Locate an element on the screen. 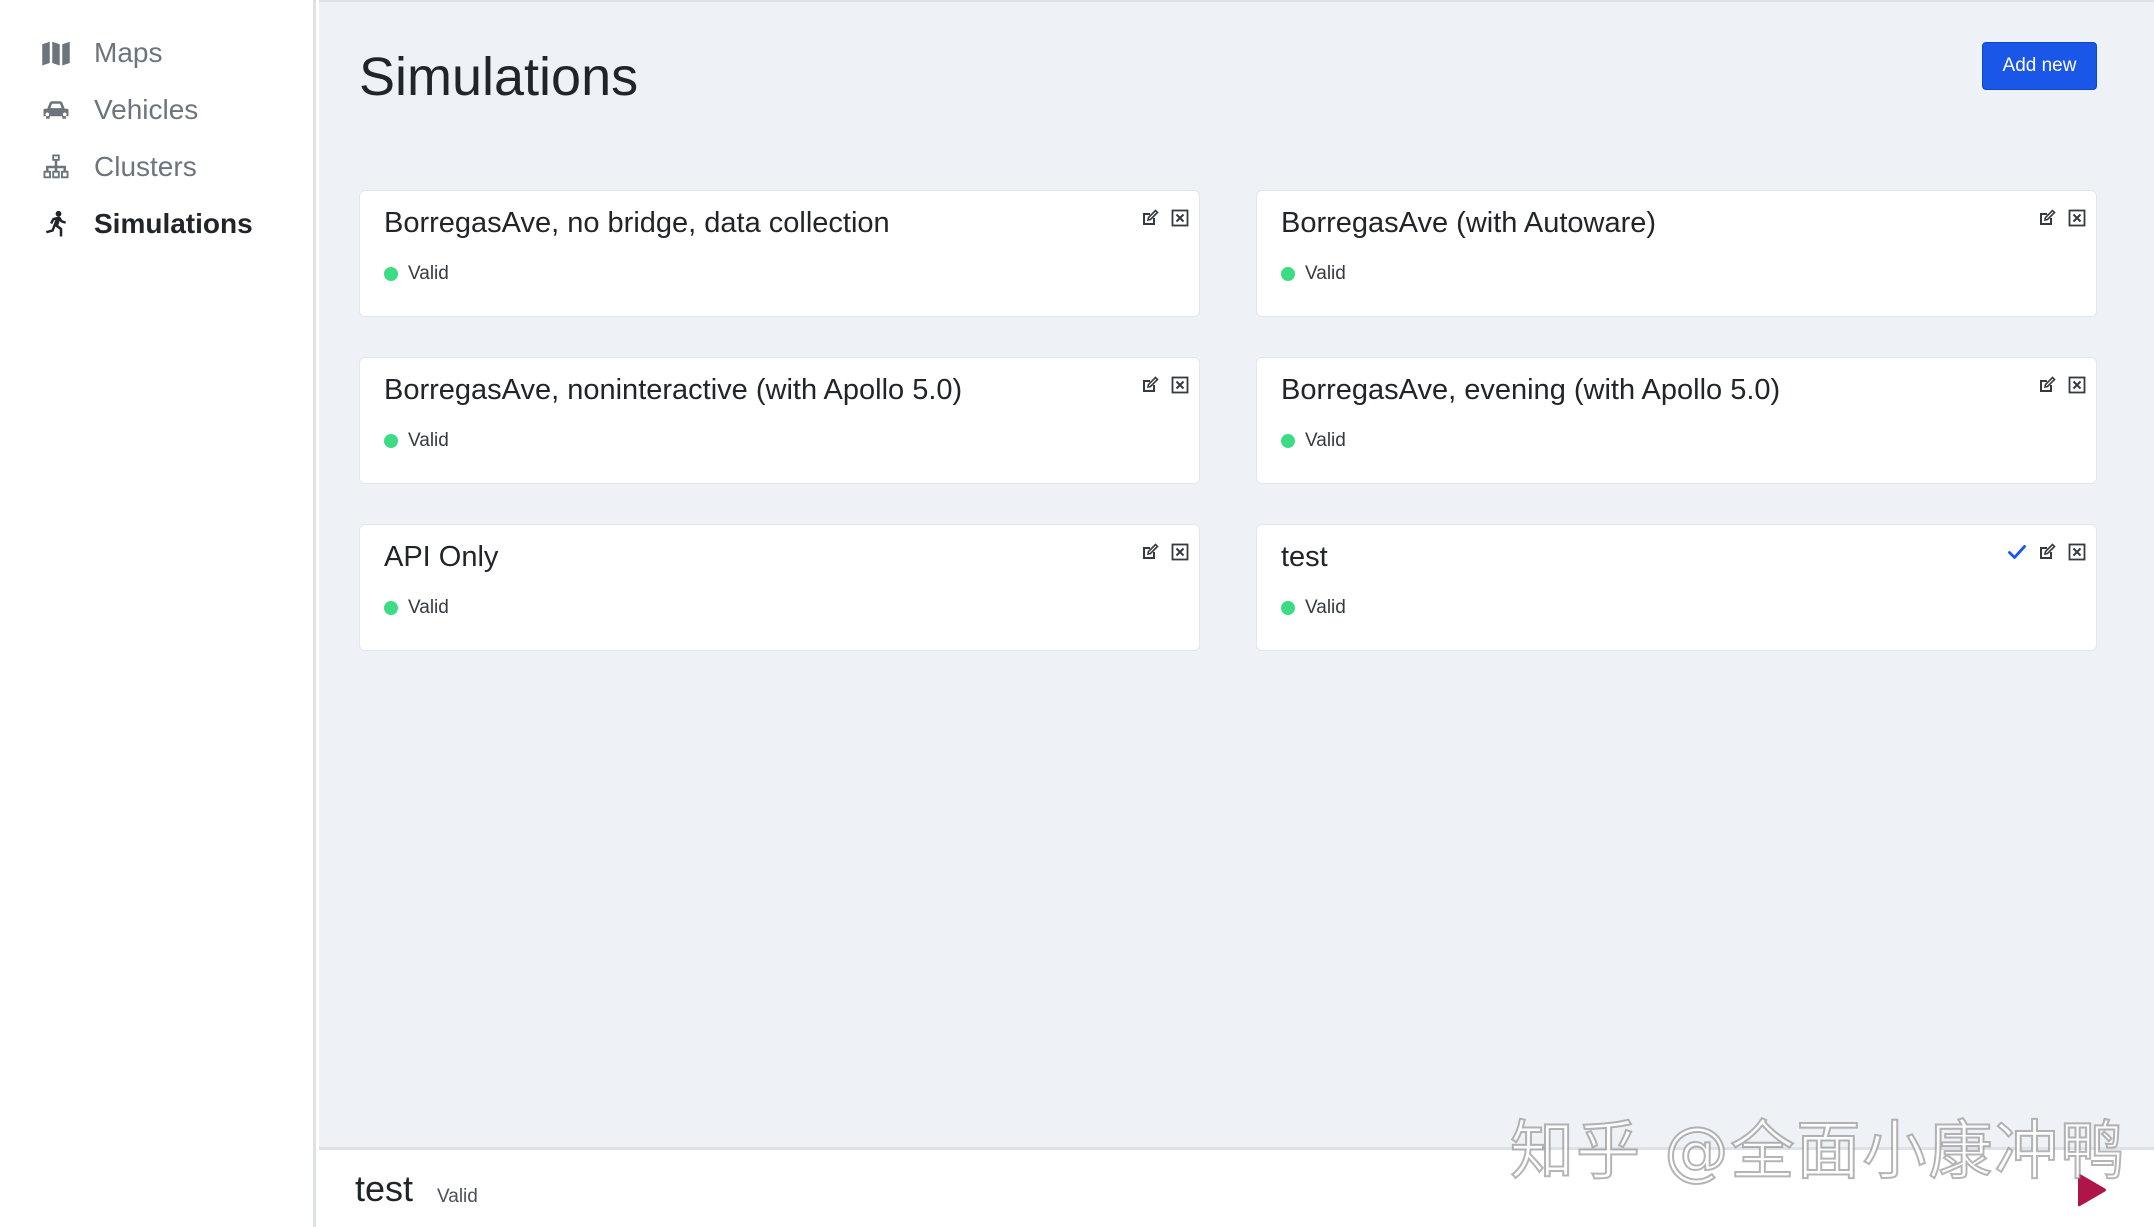 This screenshot has width=2154, height=1227. card-title: BorregasAve (with Autoware) is located at coordinates (1469, 223).